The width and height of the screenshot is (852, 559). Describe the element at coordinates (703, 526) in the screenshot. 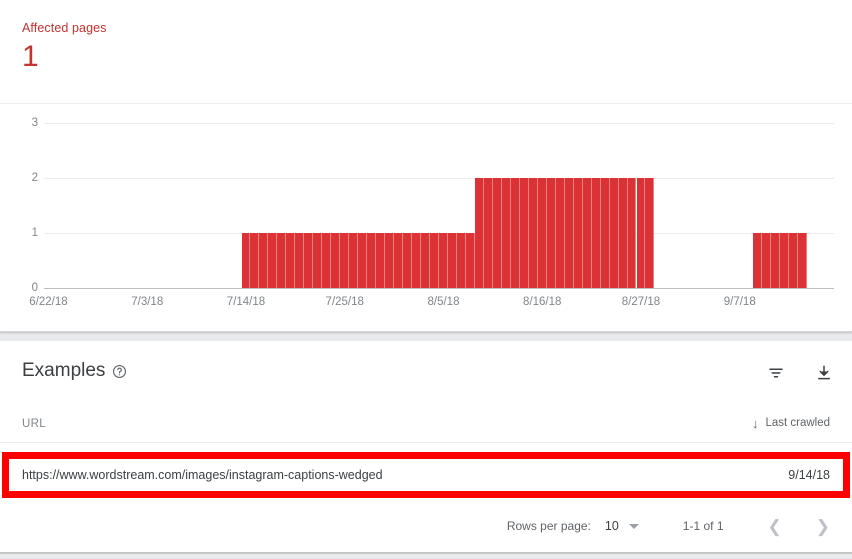

I see `pagination-range: 1-1 of 1` at that location.